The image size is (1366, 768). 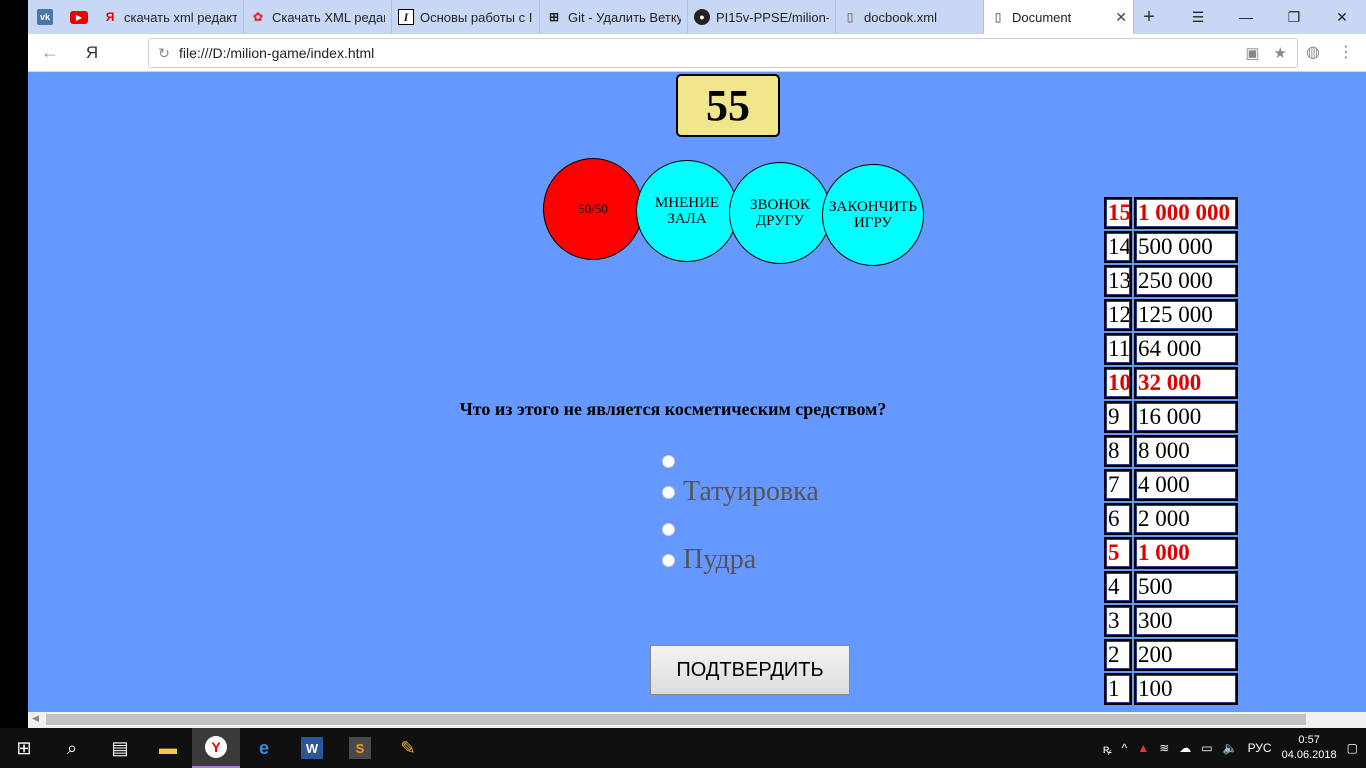 What do you see at coordinates (35, 718) in the screenshot?
I see `scroll-left-icon: ◀` at bounding box center [35, 718].